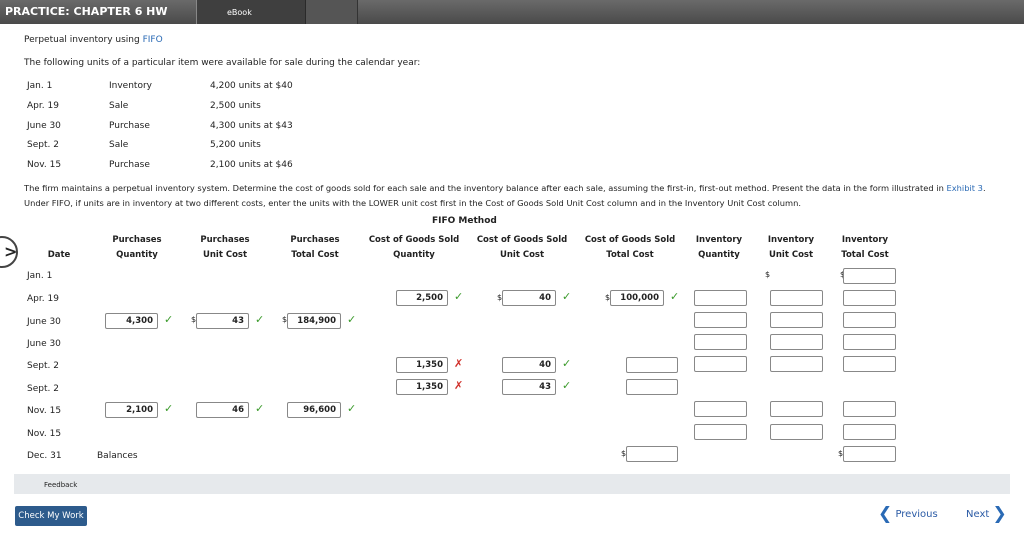 The height and width of the screenshot is (533, 1024). What do you see at coordinates (314, 321) in the screenshot?
I see `purchases-total-cost-input: 184,900` at bounding box center [314, 321].